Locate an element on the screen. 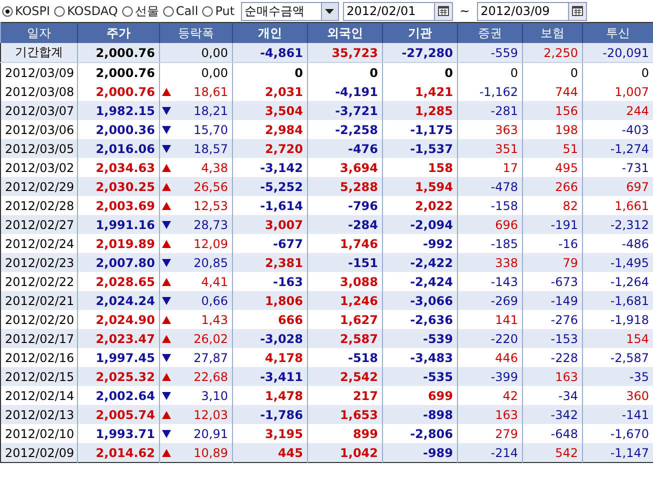 This screenshot has width=653, height=487. table-cell: 154 is located at coordinates (637, 339).